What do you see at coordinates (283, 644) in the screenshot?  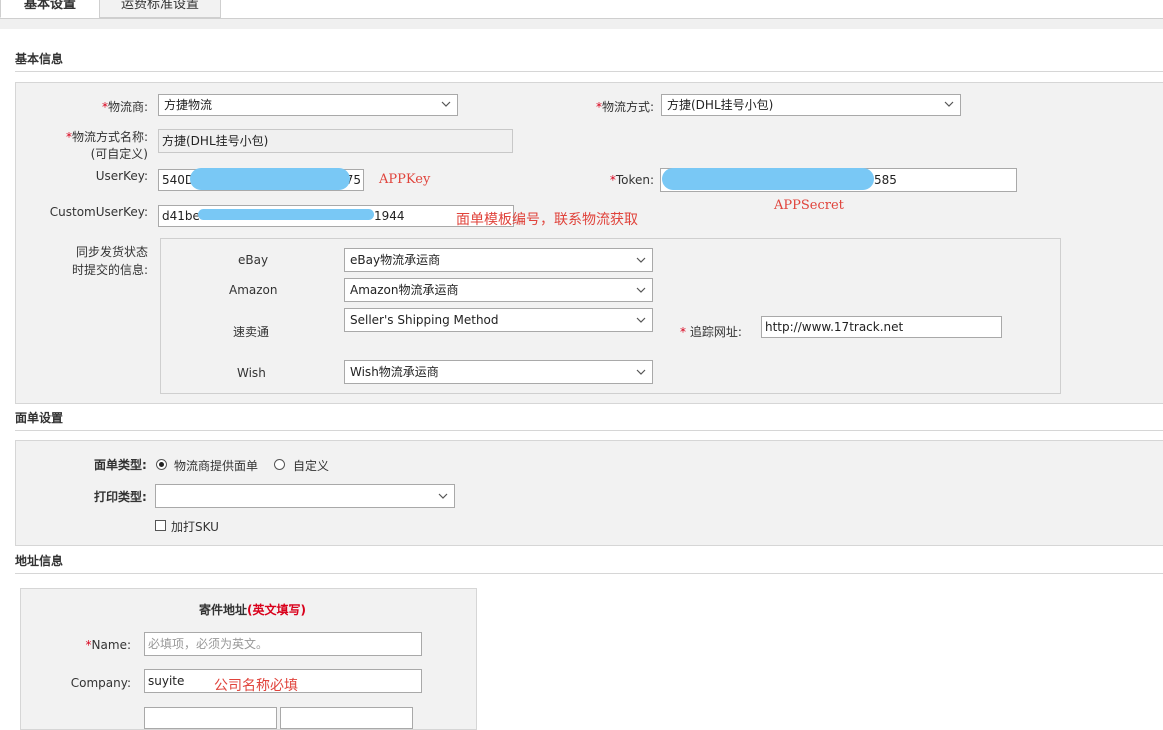 I see `name-input: 必填项，必须为英文。` at bounding box center [283, 644].